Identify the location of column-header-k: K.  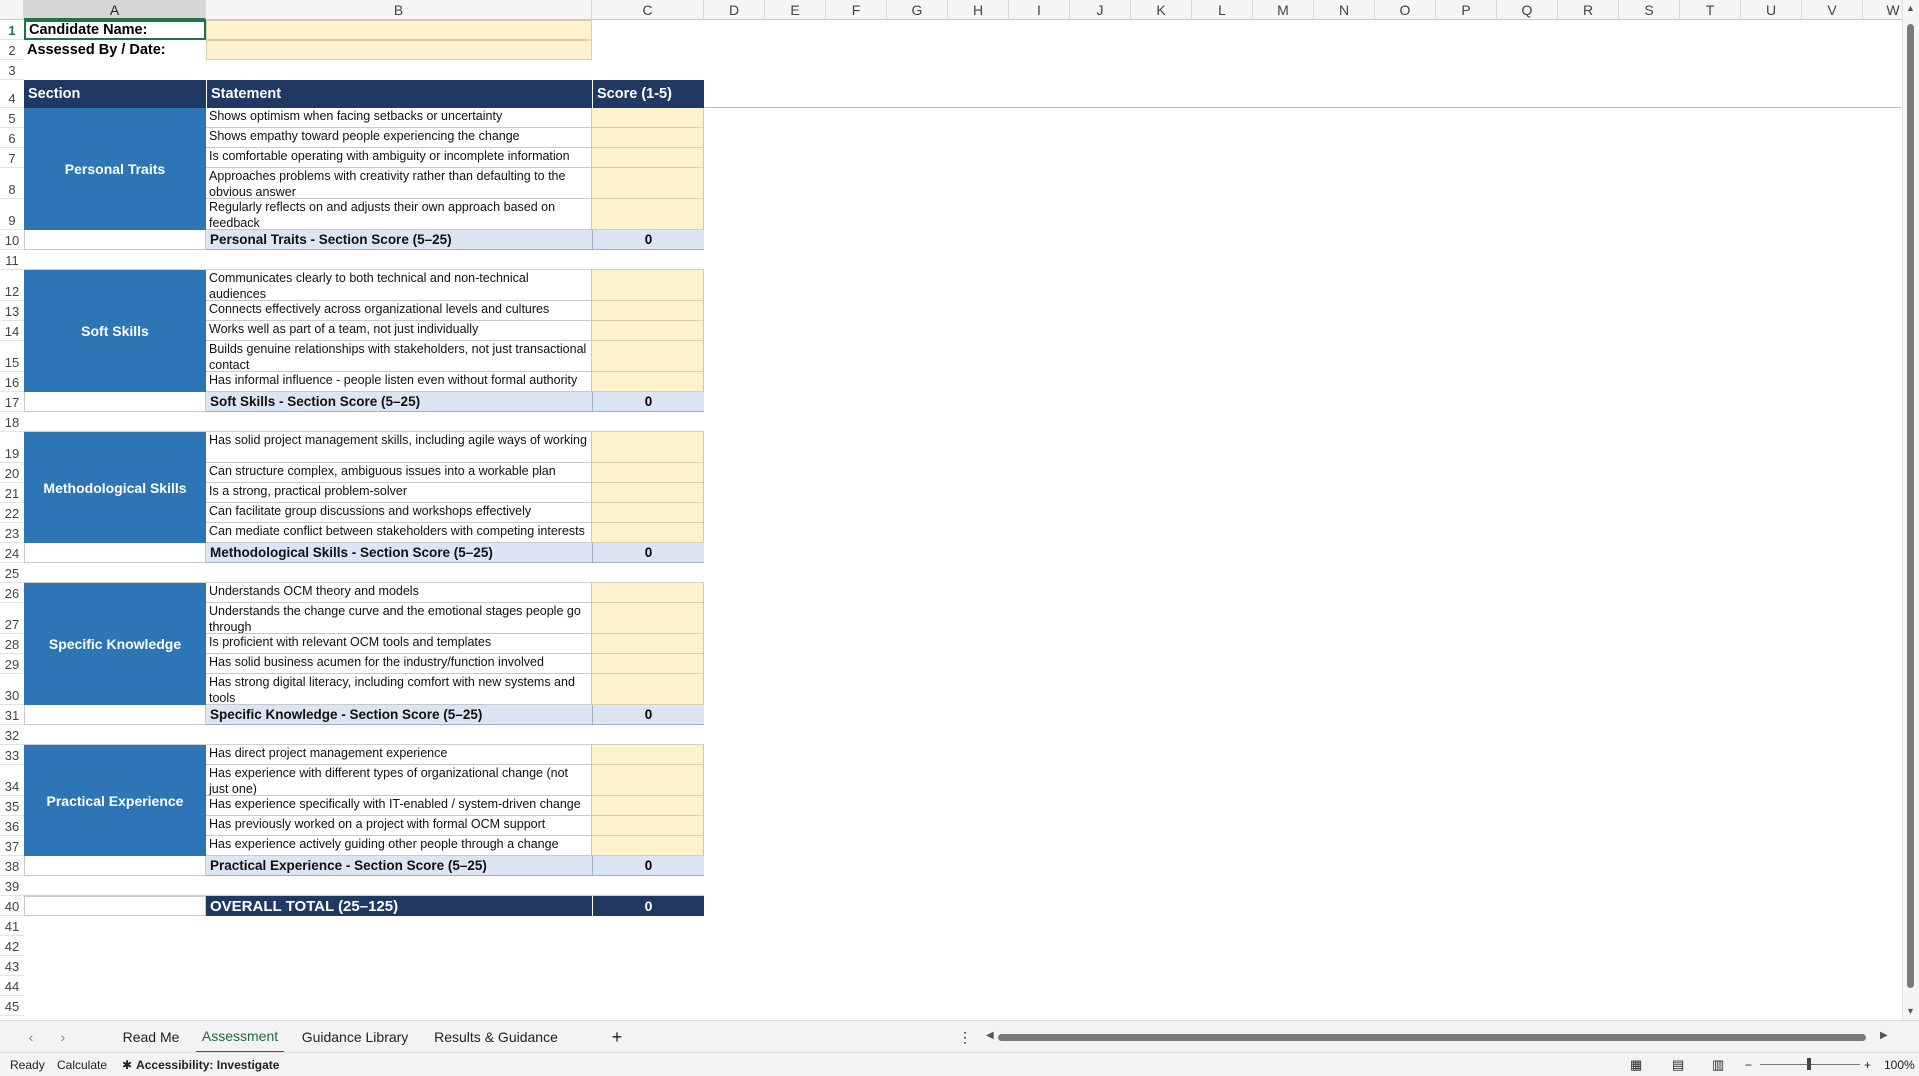
(1161, 10).